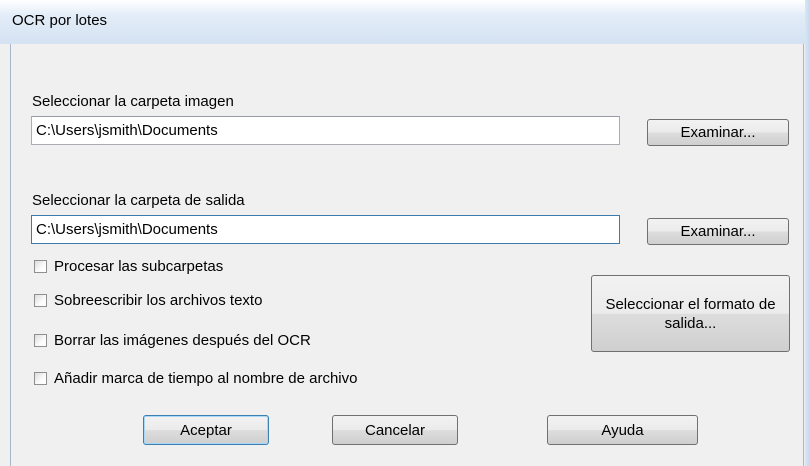 The height and width of the screenshot is (466, 810). I want to click on cancel-button: Cancelar, so click(395, 430).